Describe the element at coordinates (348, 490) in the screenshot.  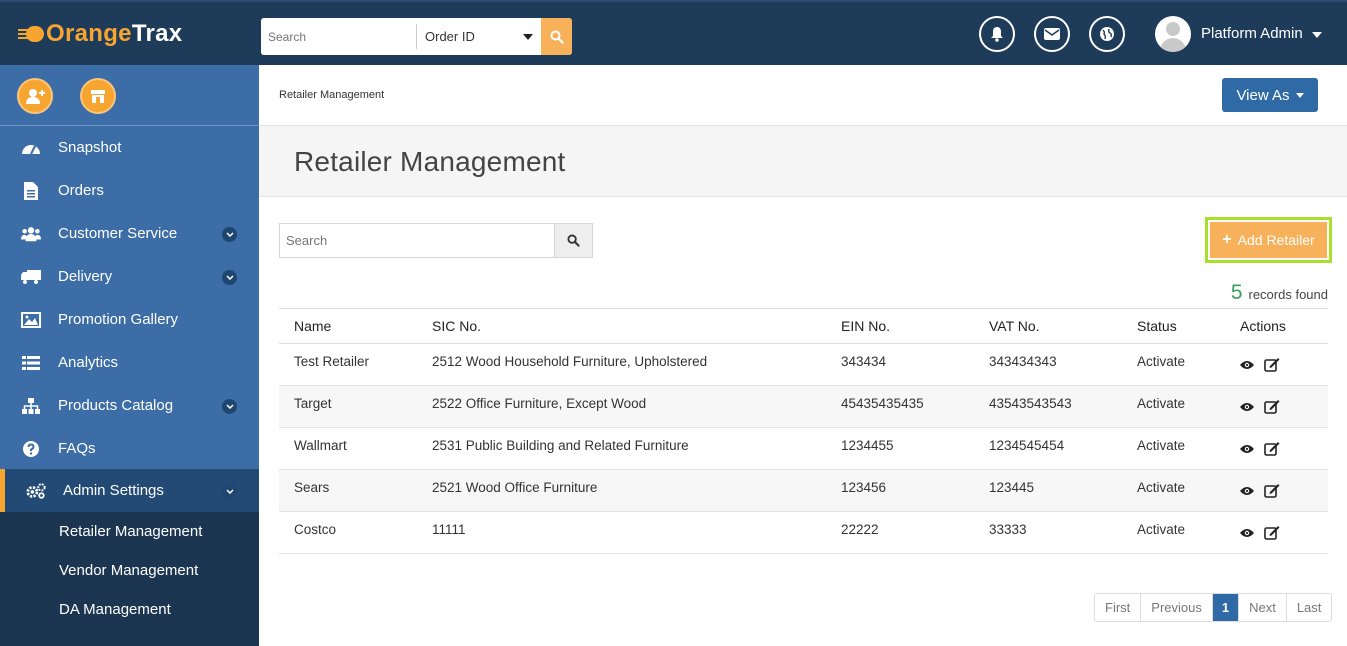
I see `cell-name: Sears` at that location.